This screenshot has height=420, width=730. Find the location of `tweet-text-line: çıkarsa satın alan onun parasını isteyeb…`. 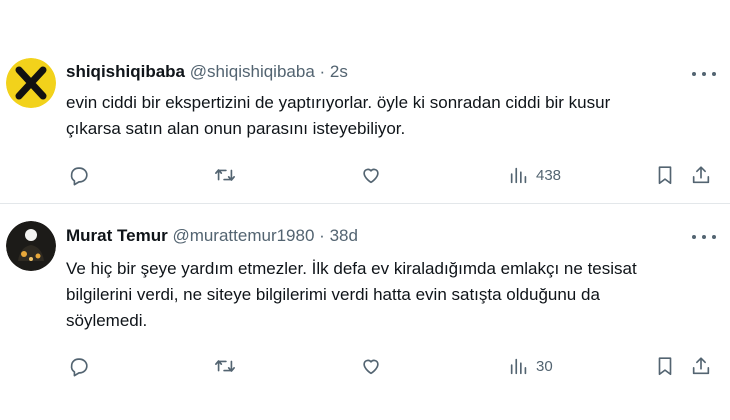

tweet-text-line: çıkarsa satın alan onun parasını isteyeb… is located at coordinates (236, 128).